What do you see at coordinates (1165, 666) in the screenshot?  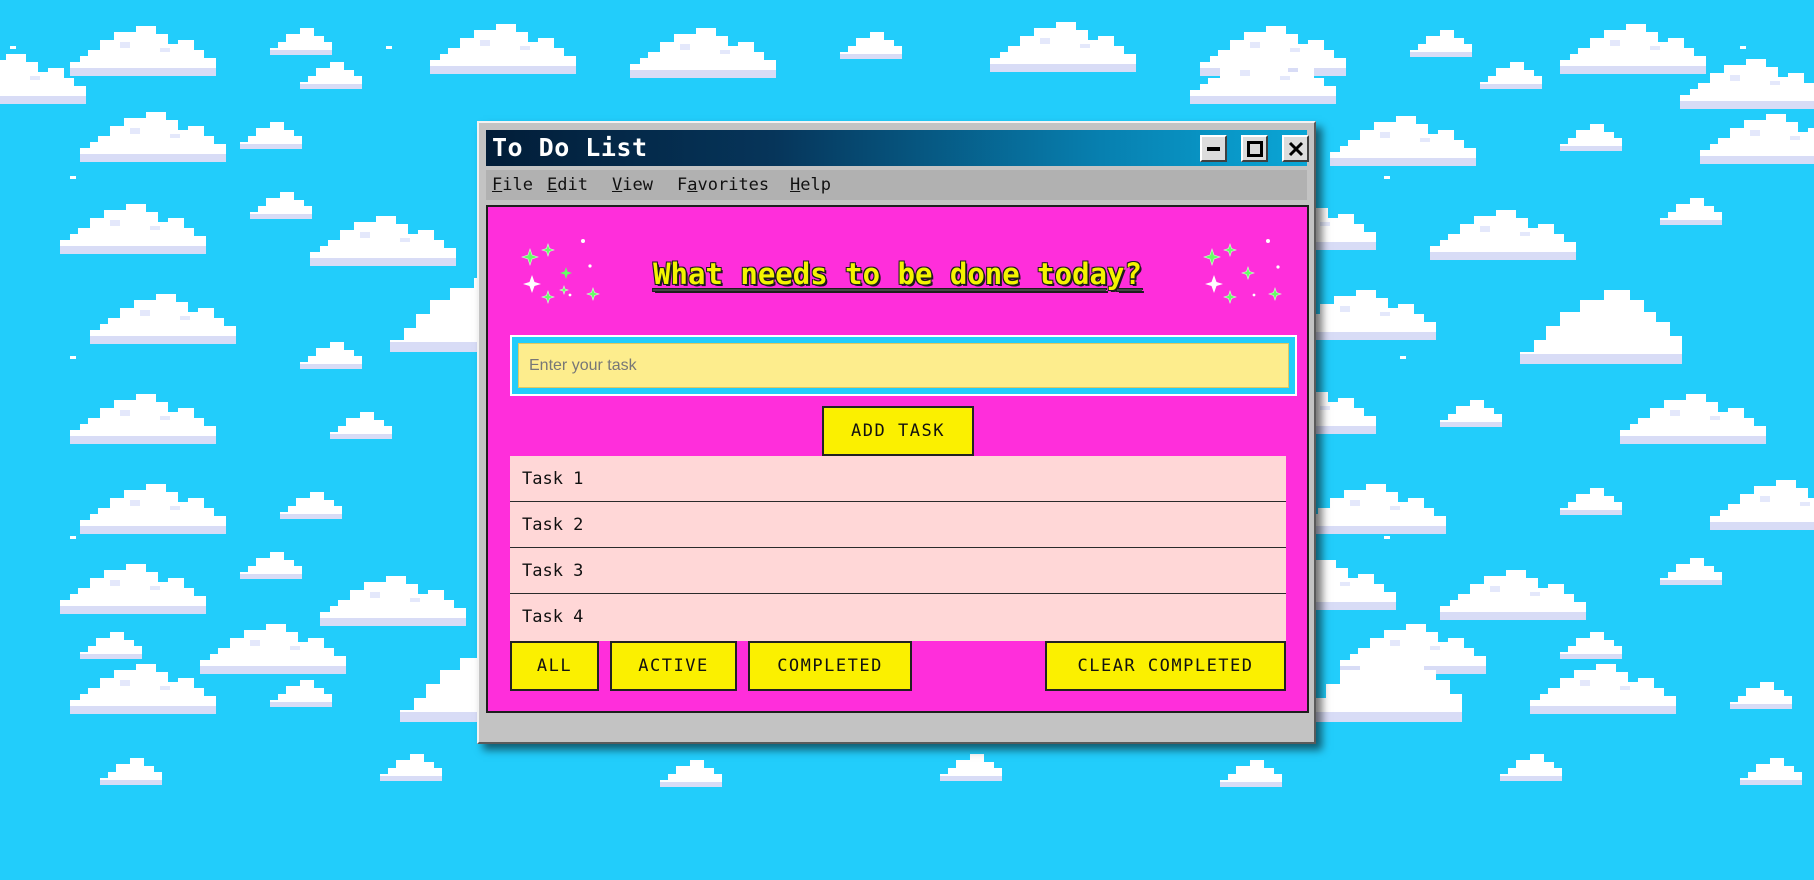 I see `clear-completed-button: CLEAR COMPLETED` at bounding box center [1165, 666].